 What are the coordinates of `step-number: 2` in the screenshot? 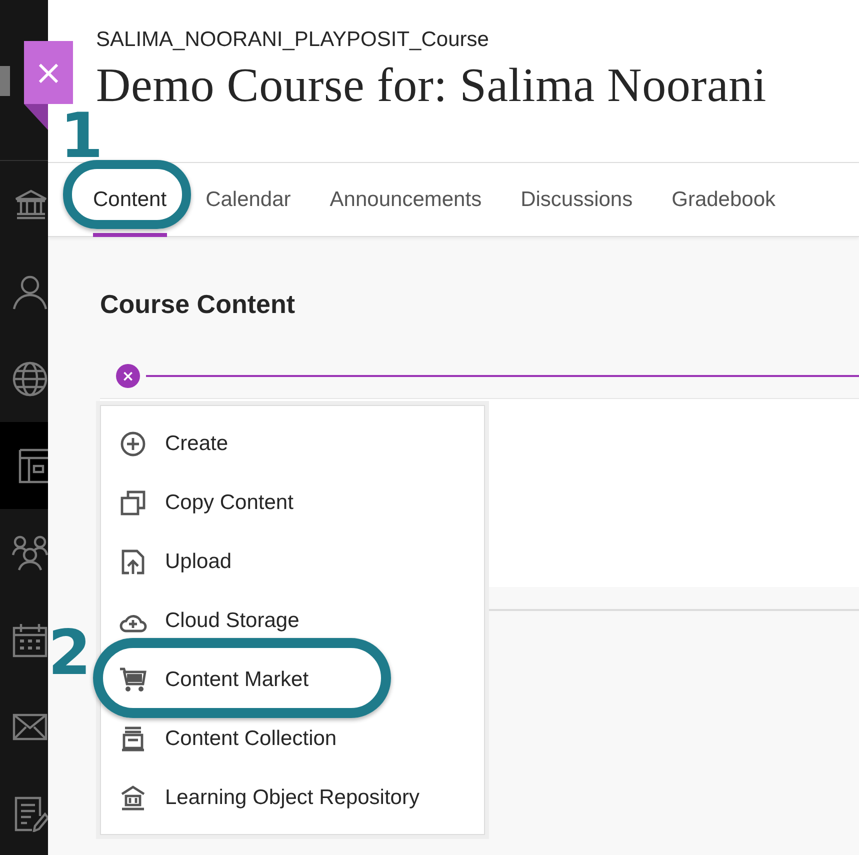 It's located at (70, 653).